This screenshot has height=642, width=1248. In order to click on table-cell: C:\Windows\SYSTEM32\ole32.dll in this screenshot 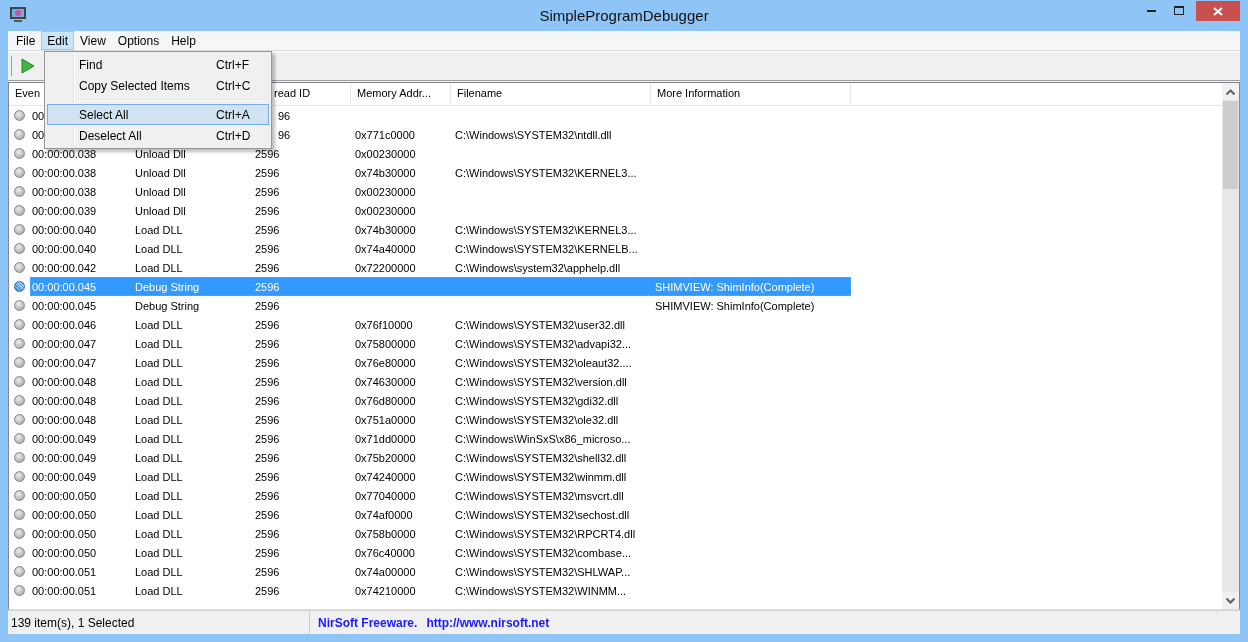, I will do `click(537, 419)`.